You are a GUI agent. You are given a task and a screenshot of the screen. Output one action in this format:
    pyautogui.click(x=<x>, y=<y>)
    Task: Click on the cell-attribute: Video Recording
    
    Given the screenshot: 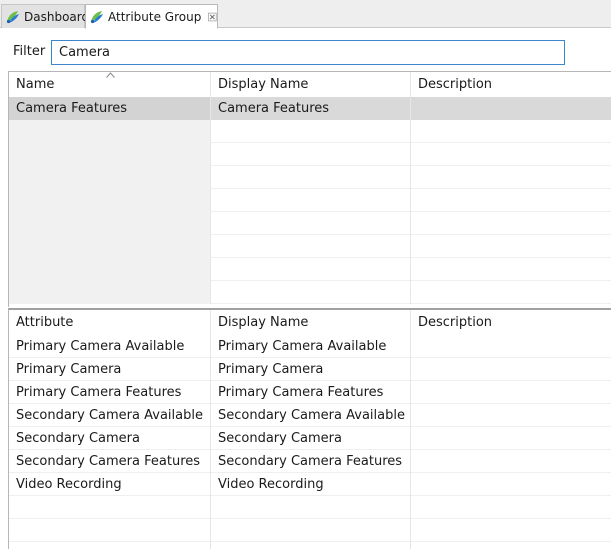 What is the action you would take?
    pyautogui.click(x=110, y=484)
    